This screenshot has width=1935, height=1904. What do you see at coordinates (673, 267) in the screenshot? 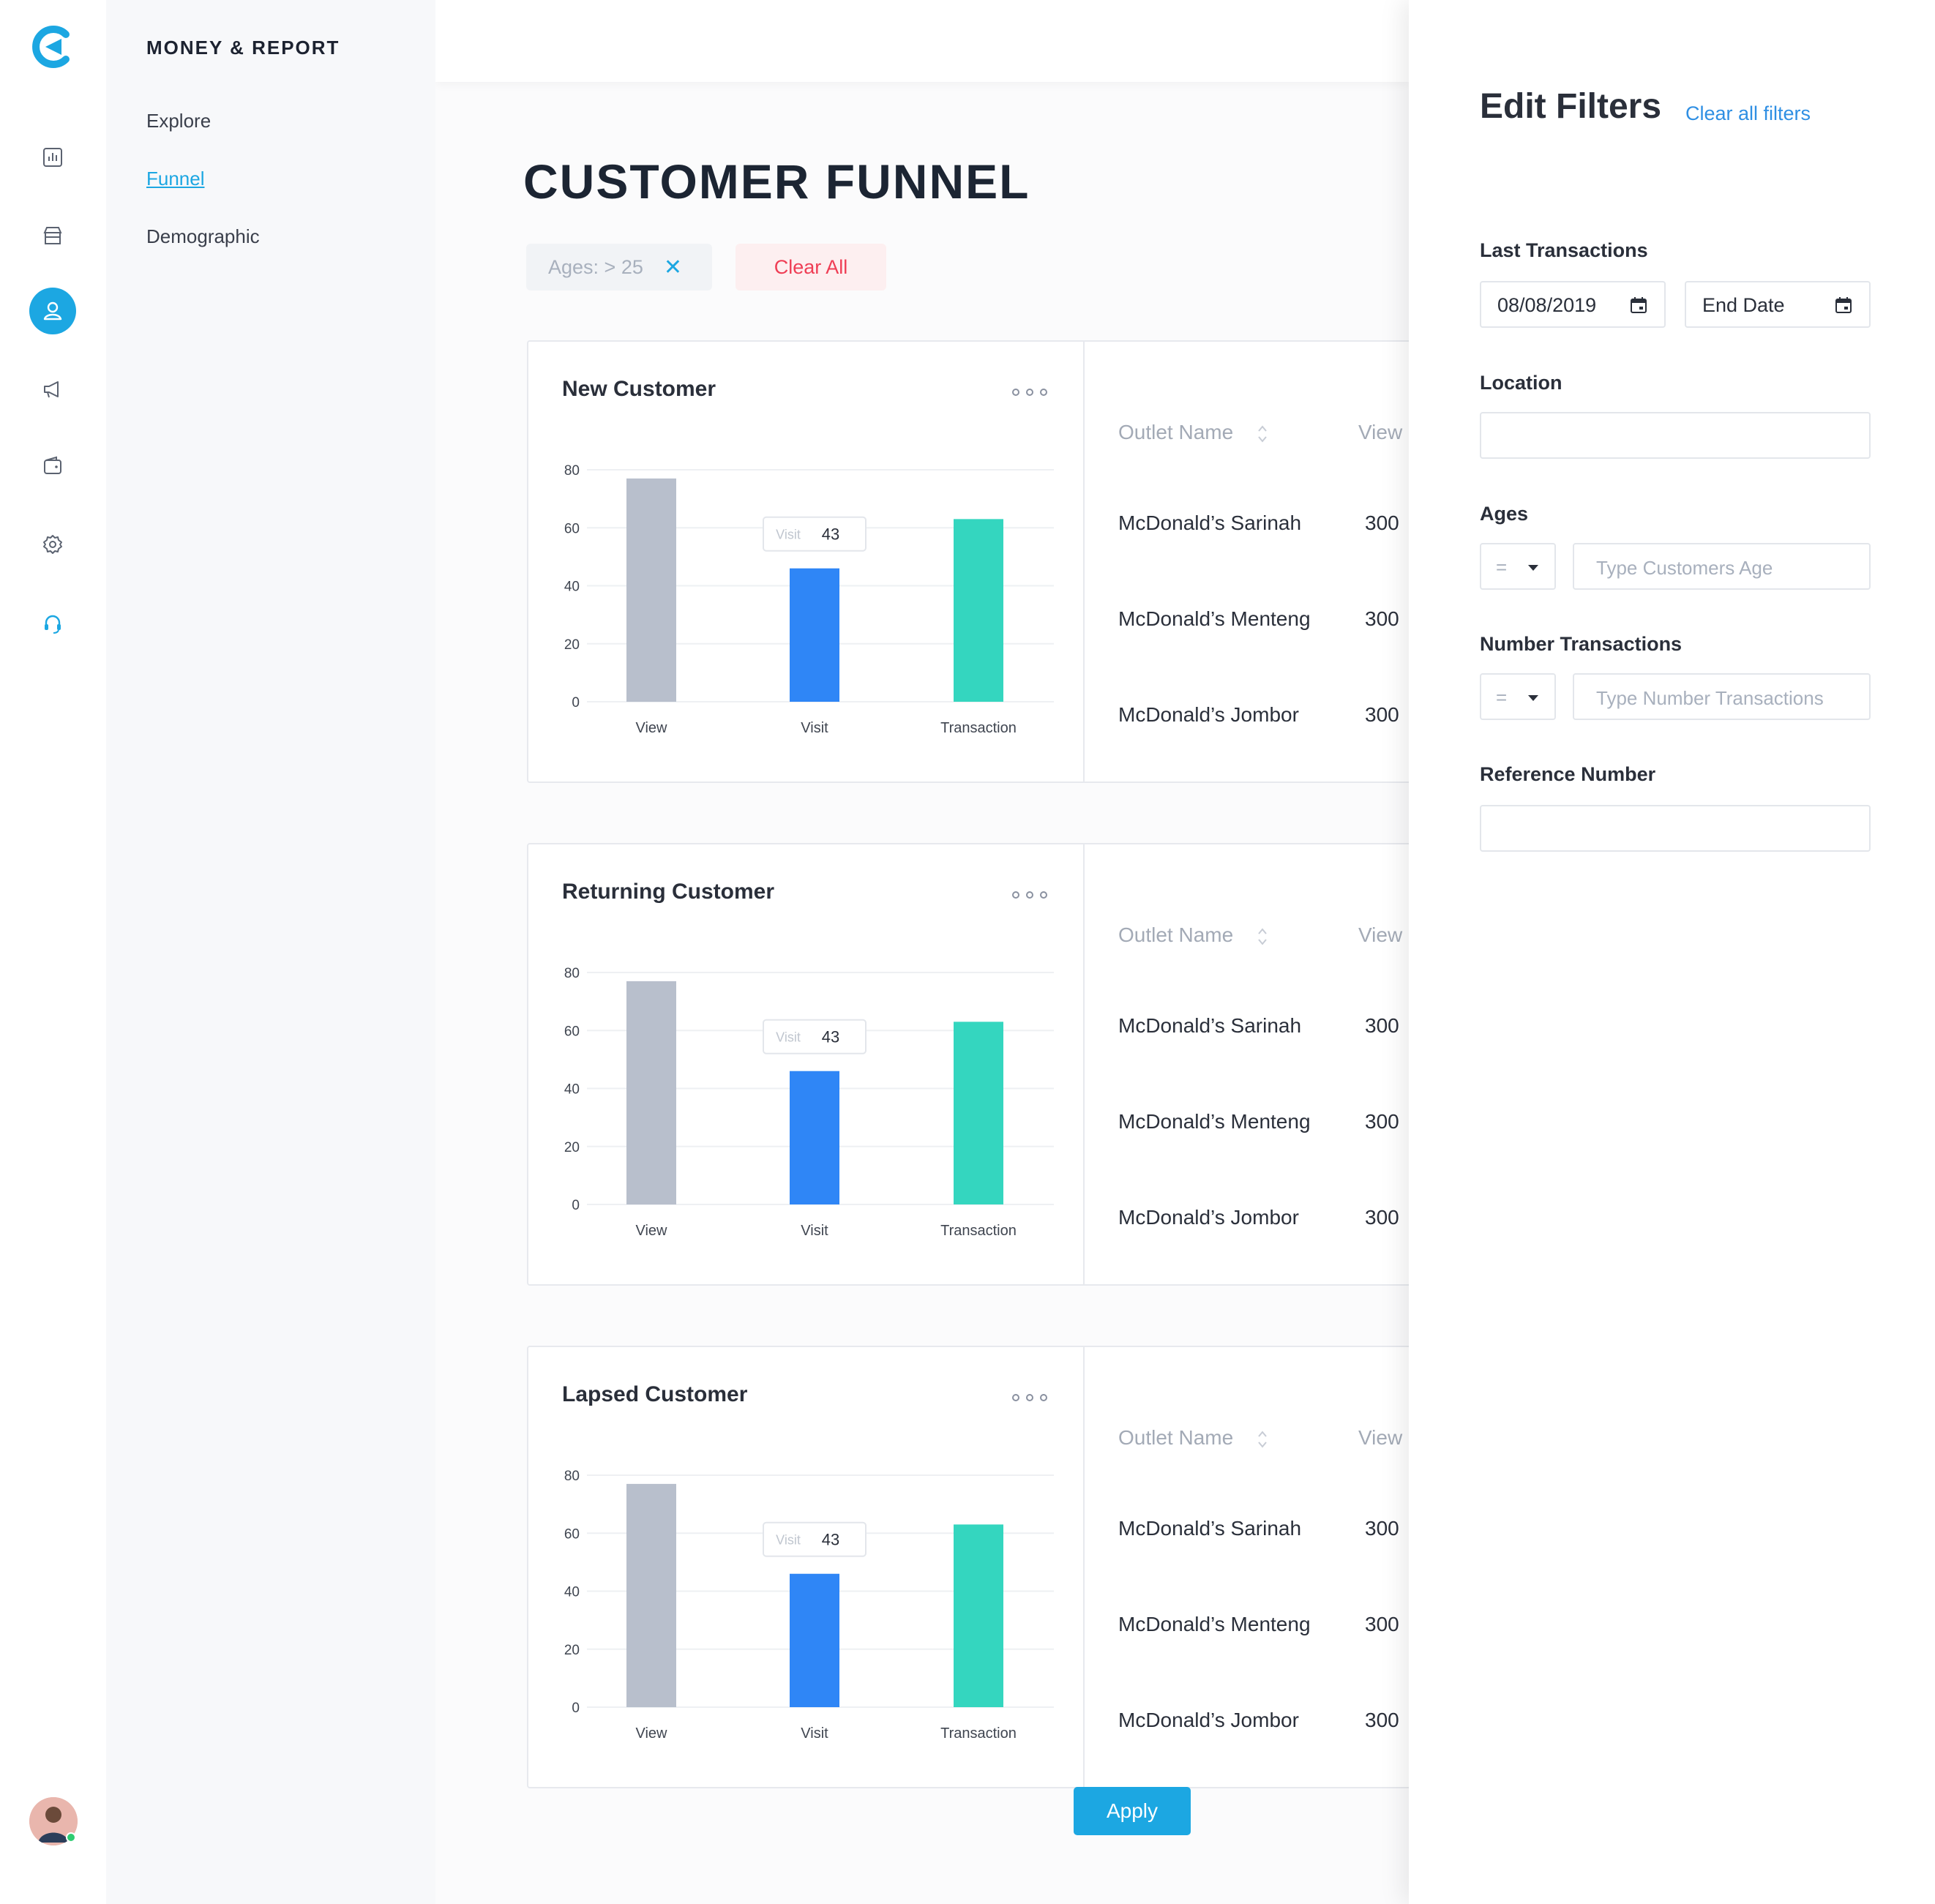
I see `remove-filter-icon: ✕` at bounding box center [673, 267].